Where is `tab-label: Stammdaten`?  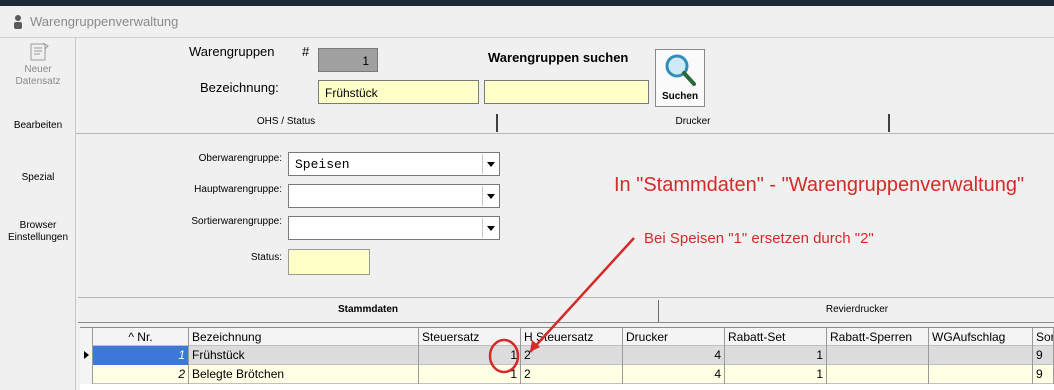 tab-label: Stammdaten is located at coordinates (367, 309).